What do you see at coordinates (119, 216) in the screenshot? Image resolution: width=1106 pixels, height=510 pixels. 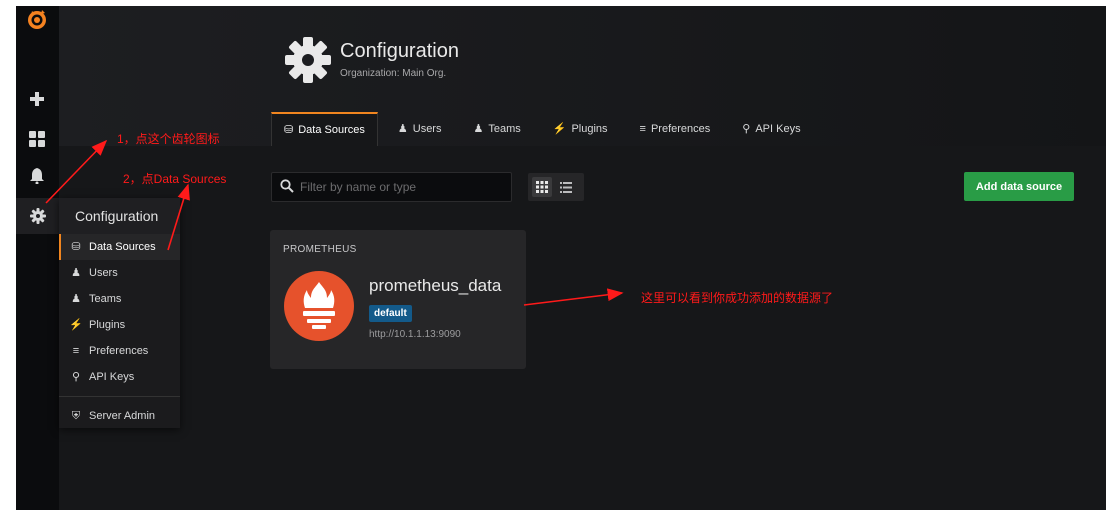 I see `configuration-menu-title: Configuration` at bounding box center [119, 216].